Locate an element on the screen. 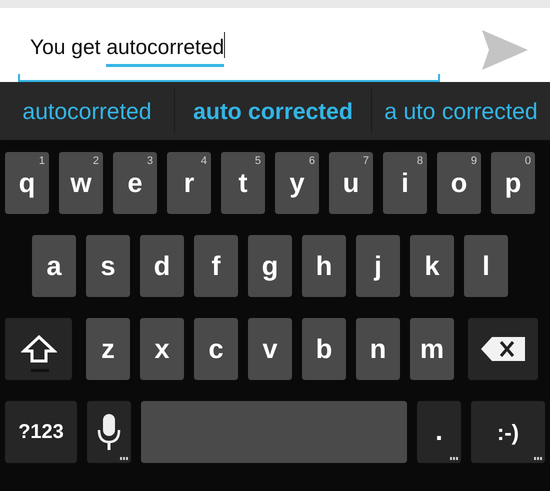 The height and width of the screenshot is (491, 550). period-key: . is located at coordinates (439, 432).